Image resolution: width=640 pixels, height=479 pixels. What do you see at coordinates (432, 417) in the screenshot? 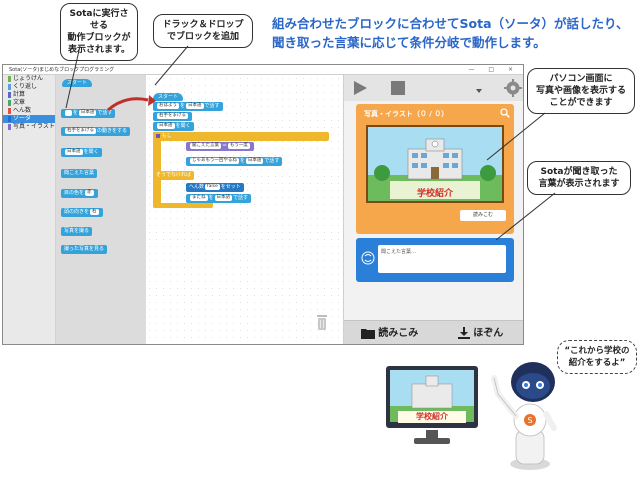
I see `monitor-caption: 学校紹介` at bounding box center [432, 417].